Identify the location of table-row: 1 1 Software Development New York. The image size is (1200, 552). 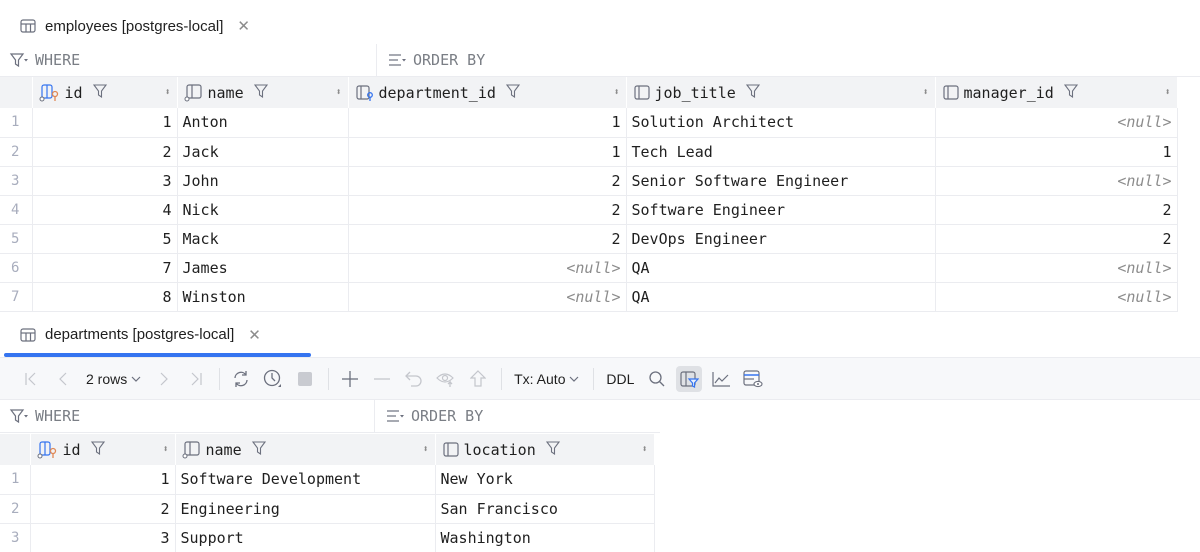
(327, 480).